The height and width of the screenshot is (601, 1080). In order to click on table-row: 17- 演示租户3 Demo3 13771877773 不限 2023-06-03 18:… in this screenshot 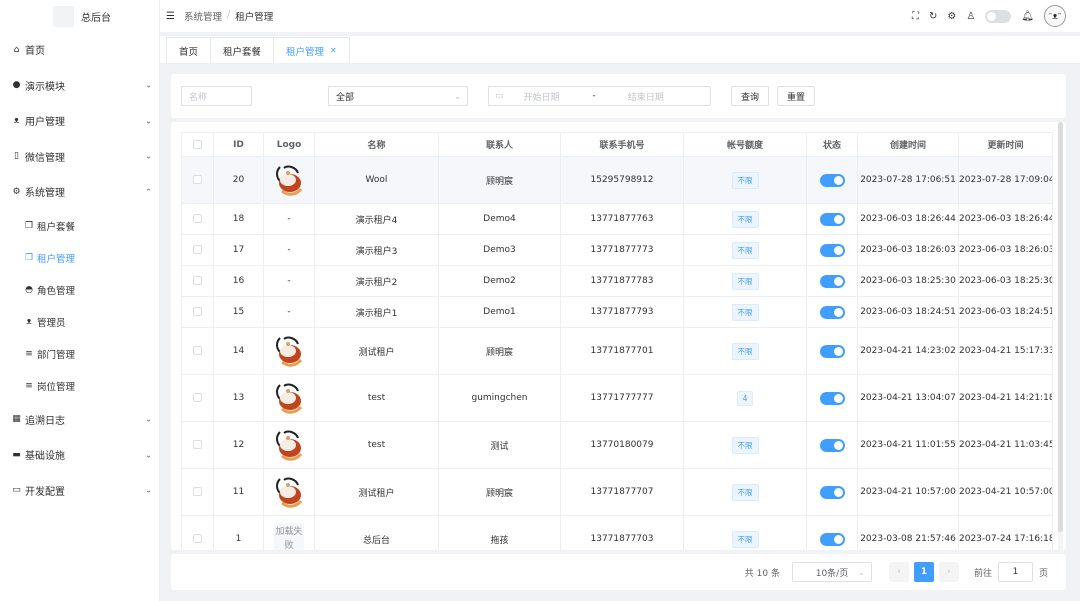, I will do `click(617, 250)`.